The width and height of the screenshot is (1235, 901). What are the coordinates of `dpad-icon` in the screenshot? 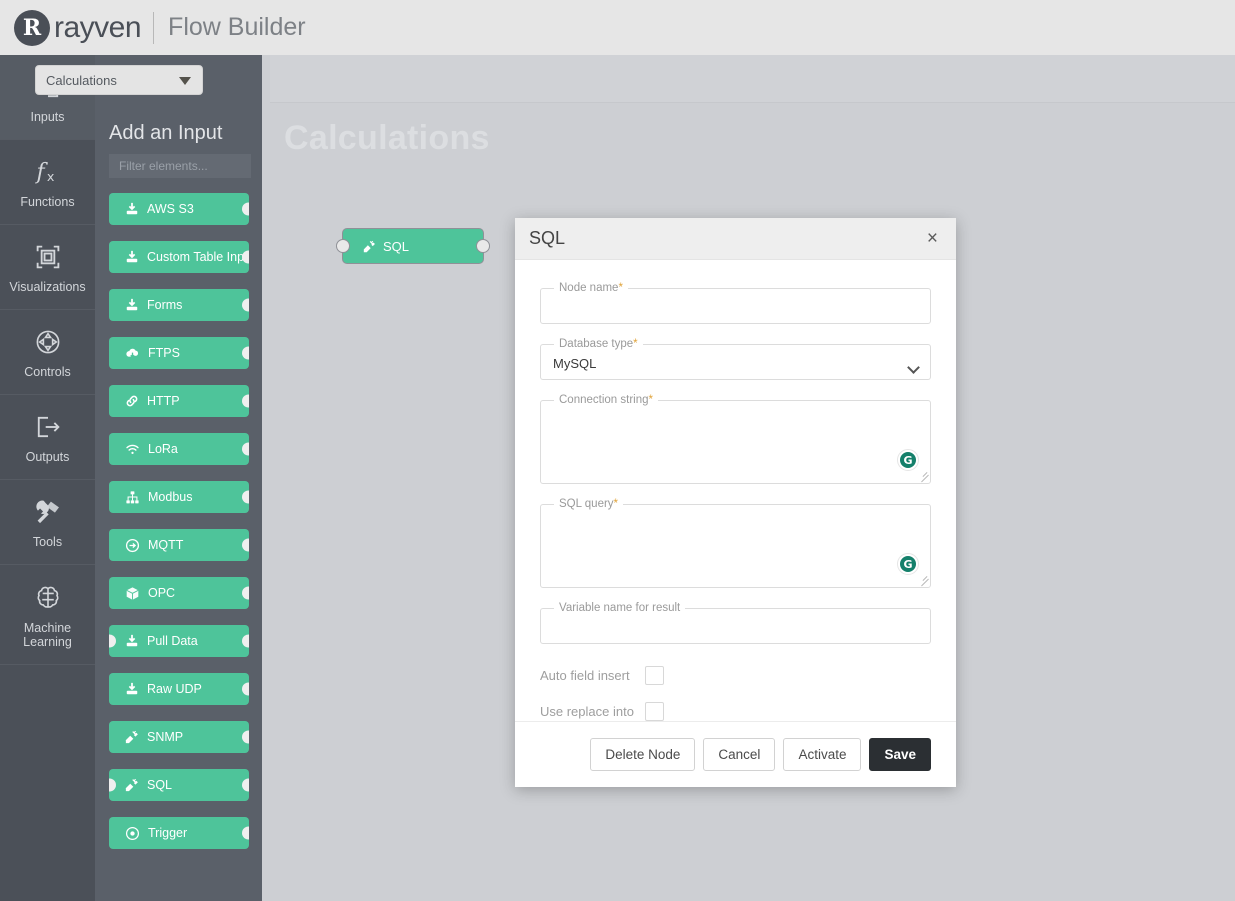 It's located at (48, 342).